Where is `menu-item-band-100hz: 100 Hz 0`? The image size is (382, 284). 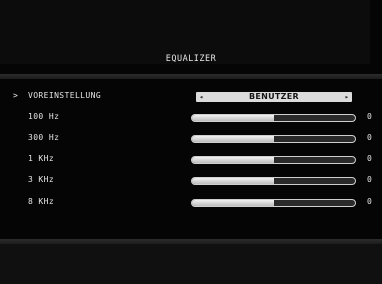
menu-item-band-100hz: 100 Hz 0 is located at coordinates (191, 118).